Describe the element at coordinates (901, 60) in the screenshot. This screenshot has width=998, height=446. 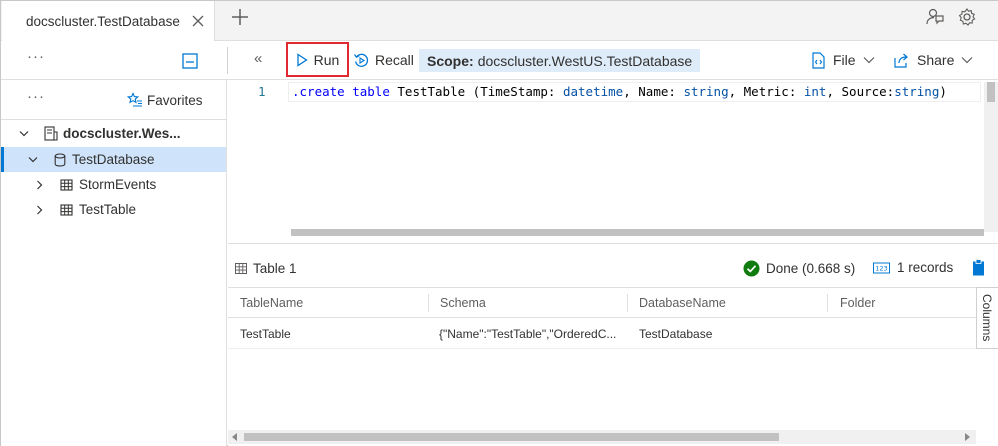
I see `share-icon` at that location.